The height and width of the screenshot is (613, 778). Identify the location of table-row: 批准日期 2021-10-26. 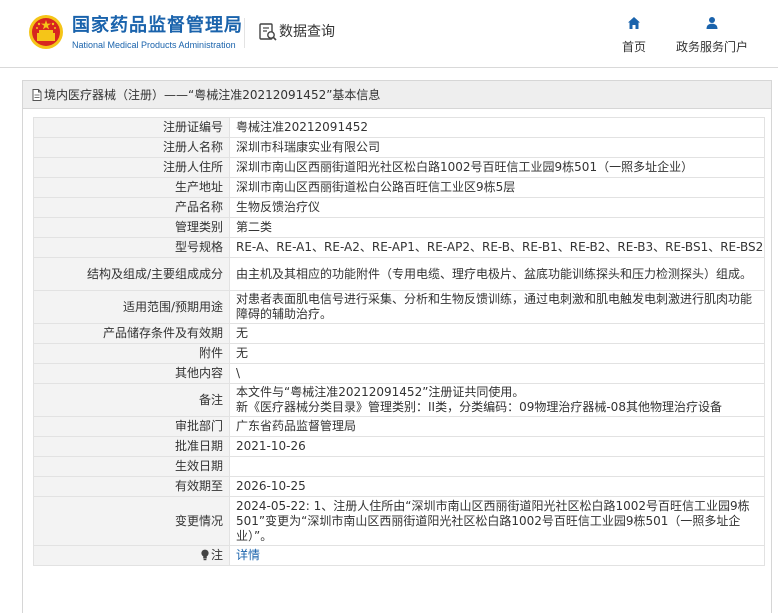
(399, 446).